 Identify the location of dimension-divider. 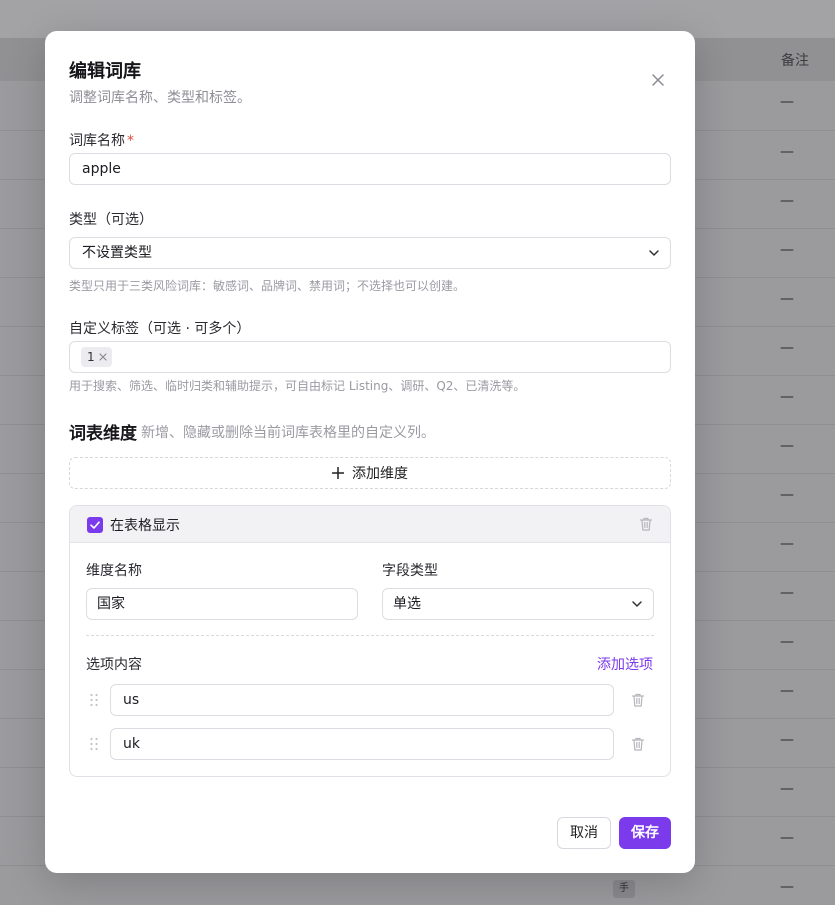
(370, 635).